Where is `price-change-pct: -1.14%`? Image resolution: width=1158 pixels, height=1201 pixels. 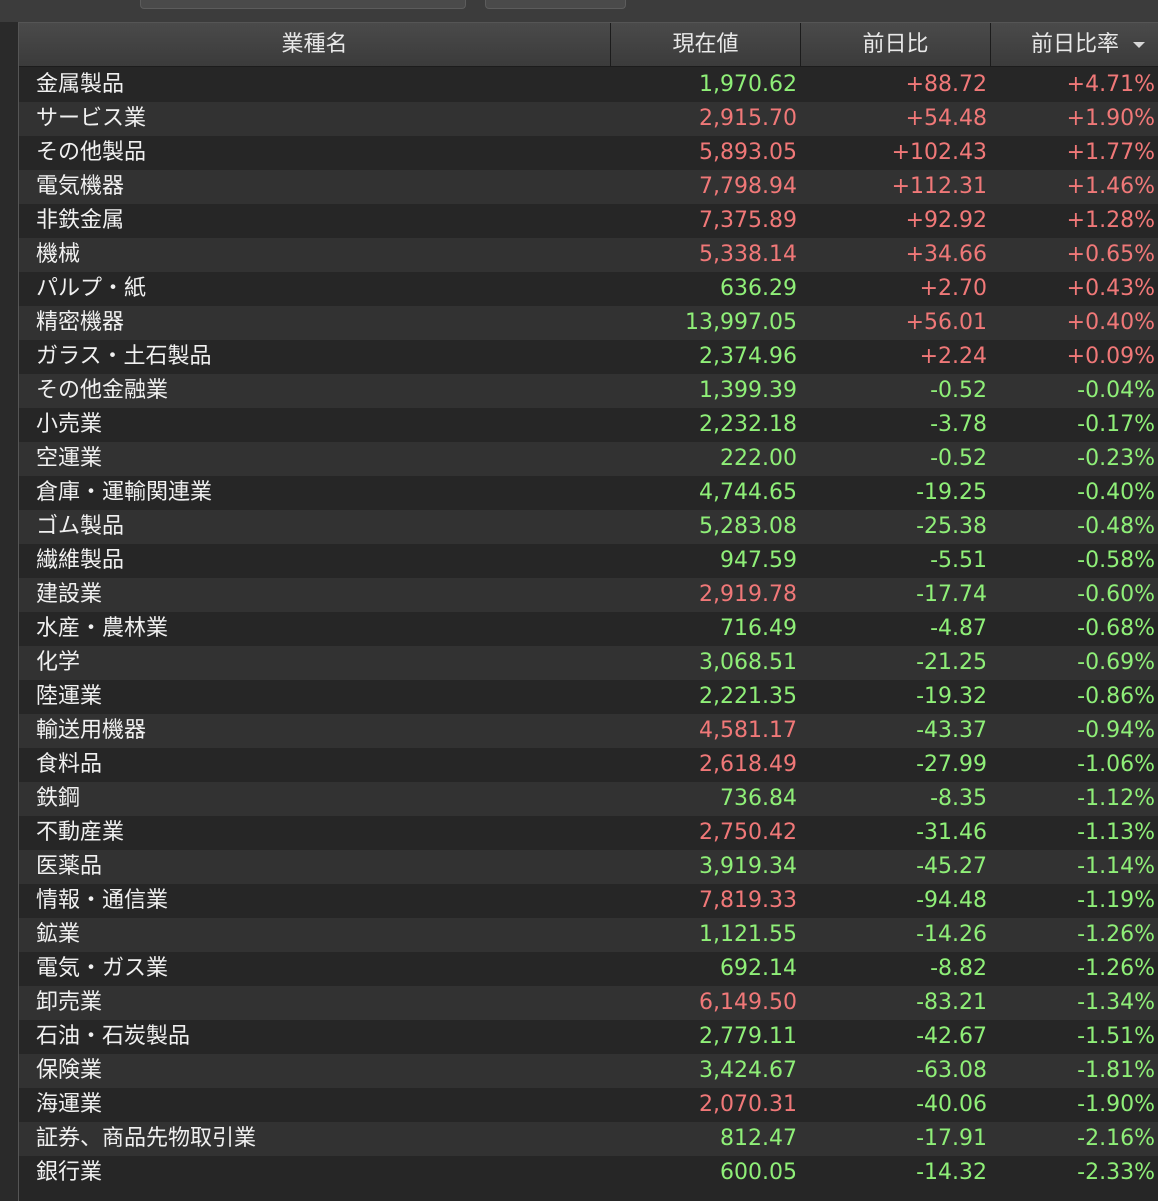
price-change-pct: -1.14% is located at coordinates (1116, 866).